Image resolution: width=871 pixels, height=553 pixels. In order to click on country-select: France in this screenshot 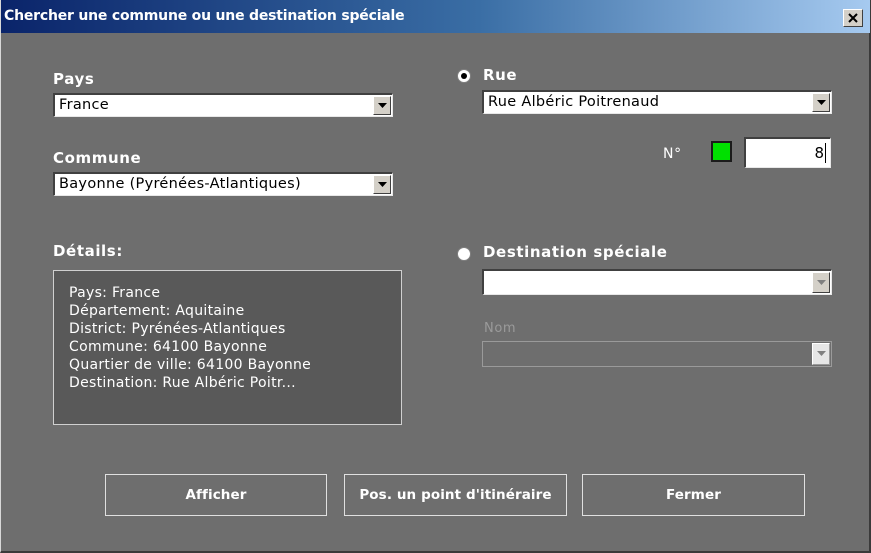, I will do `click(223, 105)`.